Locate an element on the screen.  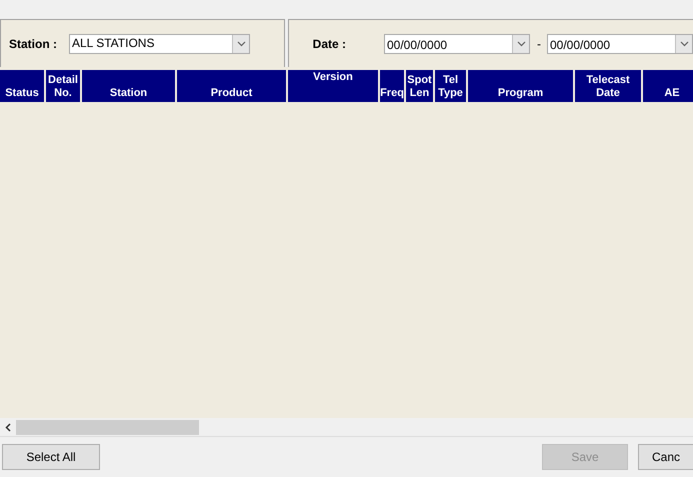
date-label: Date : is located at coordinates (329, 43).